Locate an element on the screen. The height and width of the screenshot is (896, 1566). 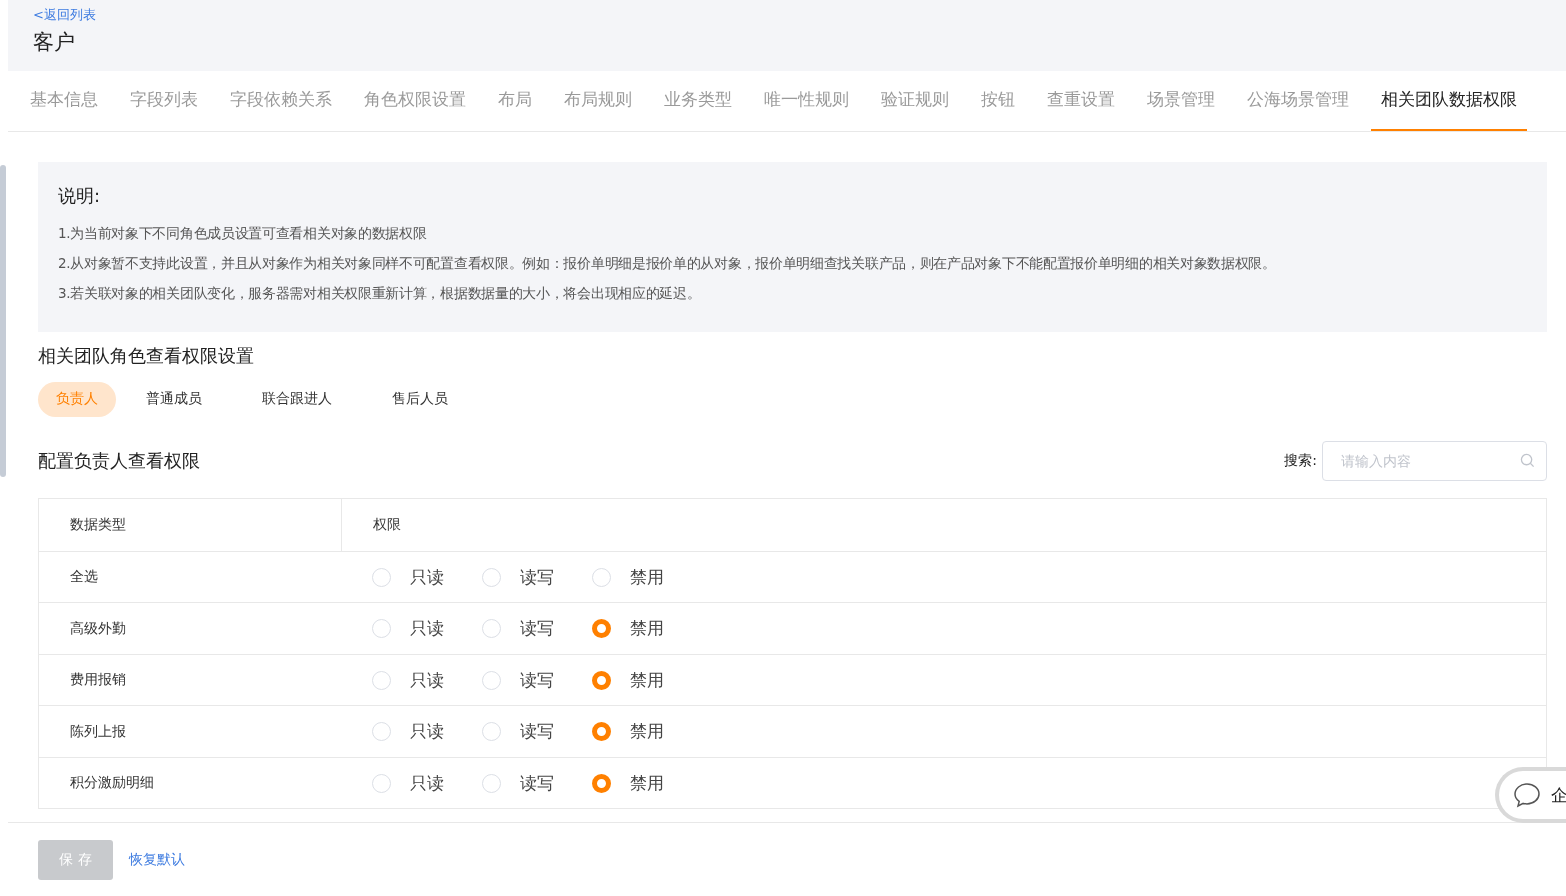
tab: 字段列表 is located at coordinates (164, 100).